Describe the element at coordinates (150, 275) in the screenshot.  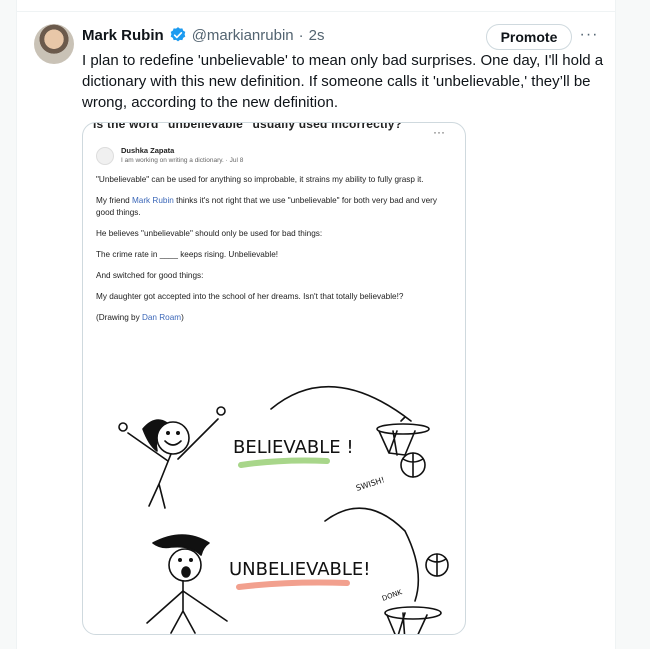
I see `answer-paragraph: And switched for good things:` at that location.